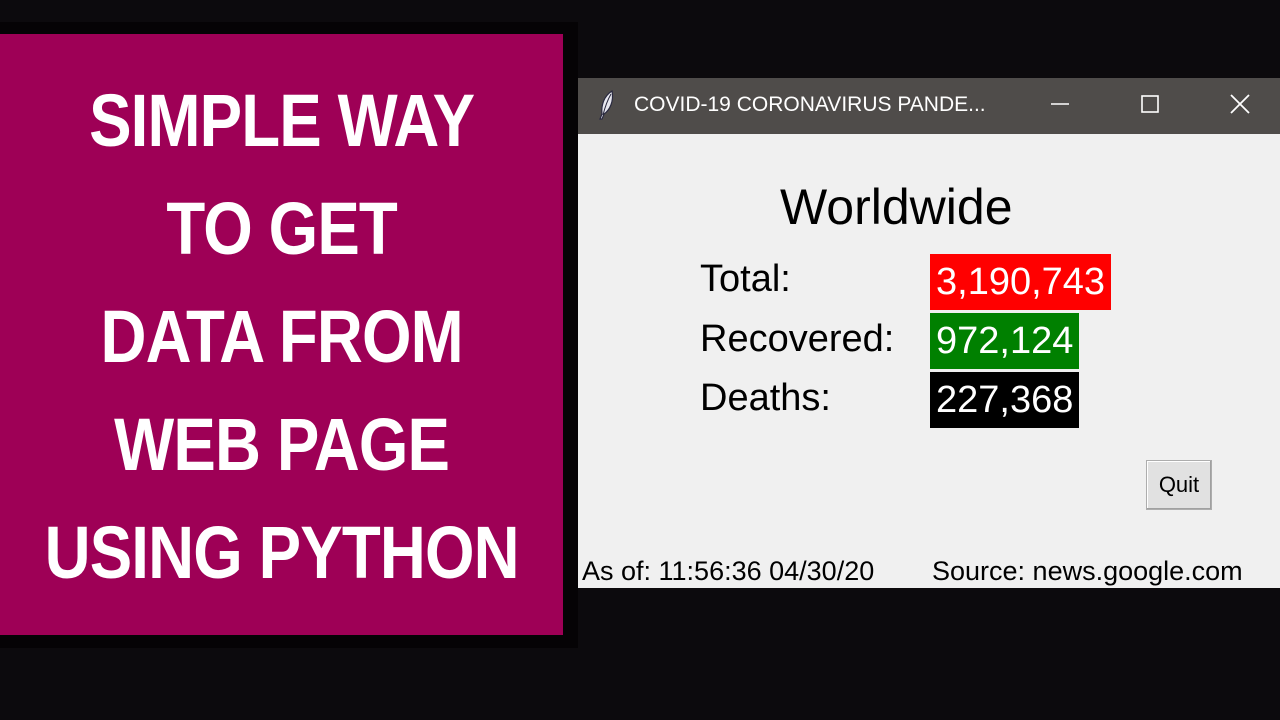 This screenshot has height=720, width=1280. I want to click on promo-line-2: TO GET, so click(281, 228).